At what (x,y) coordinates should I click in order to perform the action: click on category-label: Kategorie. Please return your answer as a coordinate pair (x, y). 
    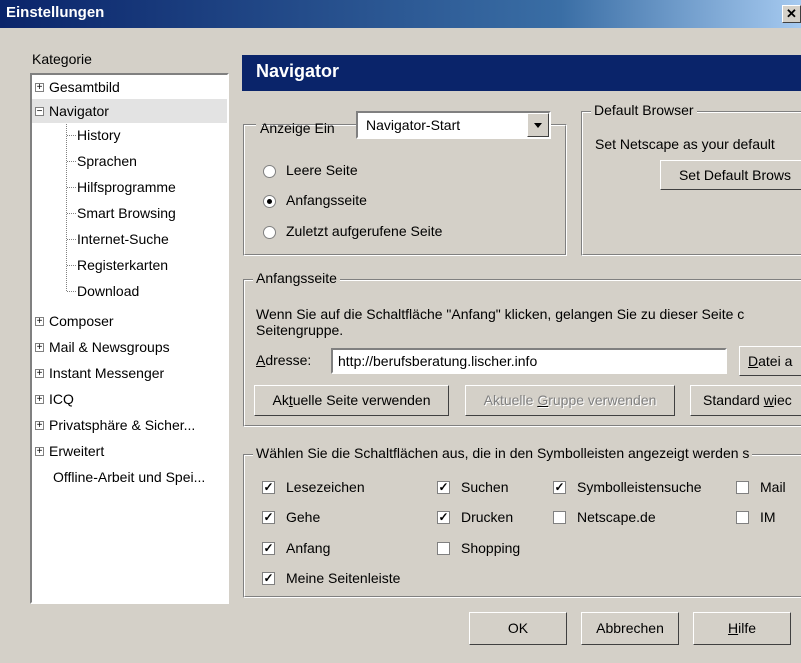
    Looking at the image, I should click on (62, 59).